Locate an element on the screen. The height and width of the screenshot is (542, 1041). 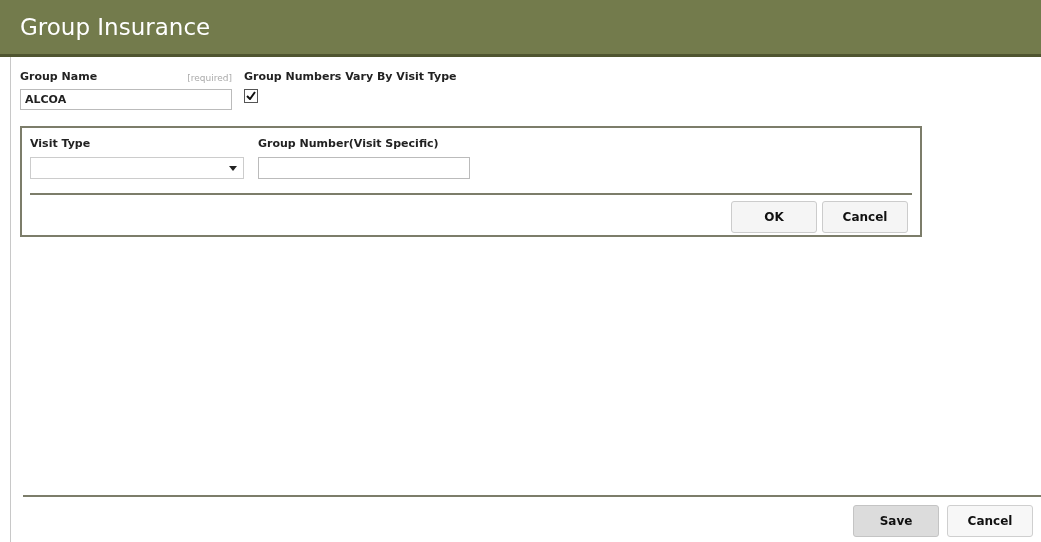
page-title: Group Insurance is located at coordinates (115, 27).